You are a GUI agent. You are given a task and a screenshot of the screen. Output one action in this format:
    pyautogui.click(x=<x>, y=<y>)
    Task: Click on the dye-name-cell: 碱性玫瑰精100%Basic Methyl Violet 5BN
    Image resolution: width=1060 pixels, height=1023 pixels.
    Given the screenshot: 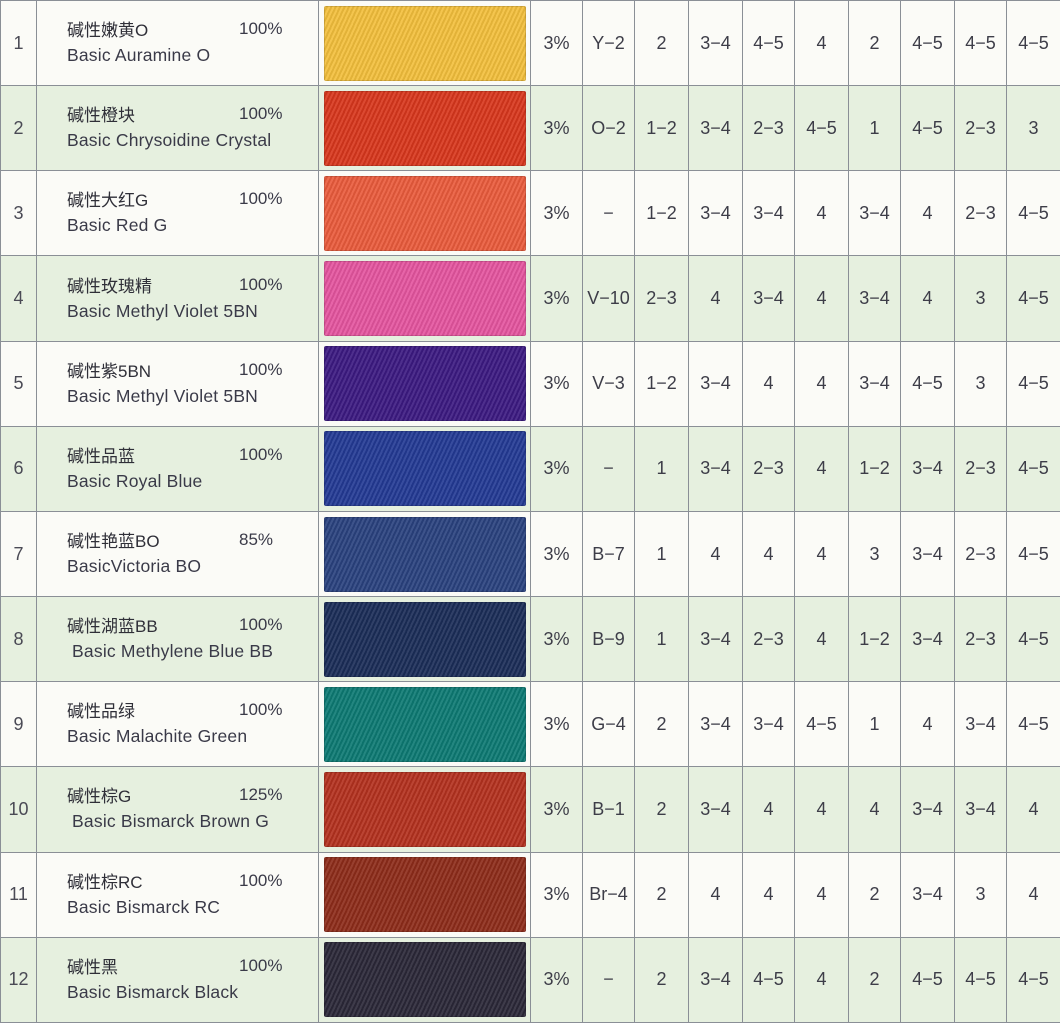 What is the action you would take?
    pyautogui.click(x=178, y=298)
    